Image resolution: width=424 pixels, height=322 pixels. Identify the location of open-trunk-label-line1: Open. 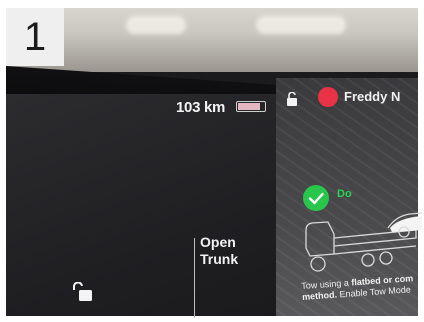
(218, 242).